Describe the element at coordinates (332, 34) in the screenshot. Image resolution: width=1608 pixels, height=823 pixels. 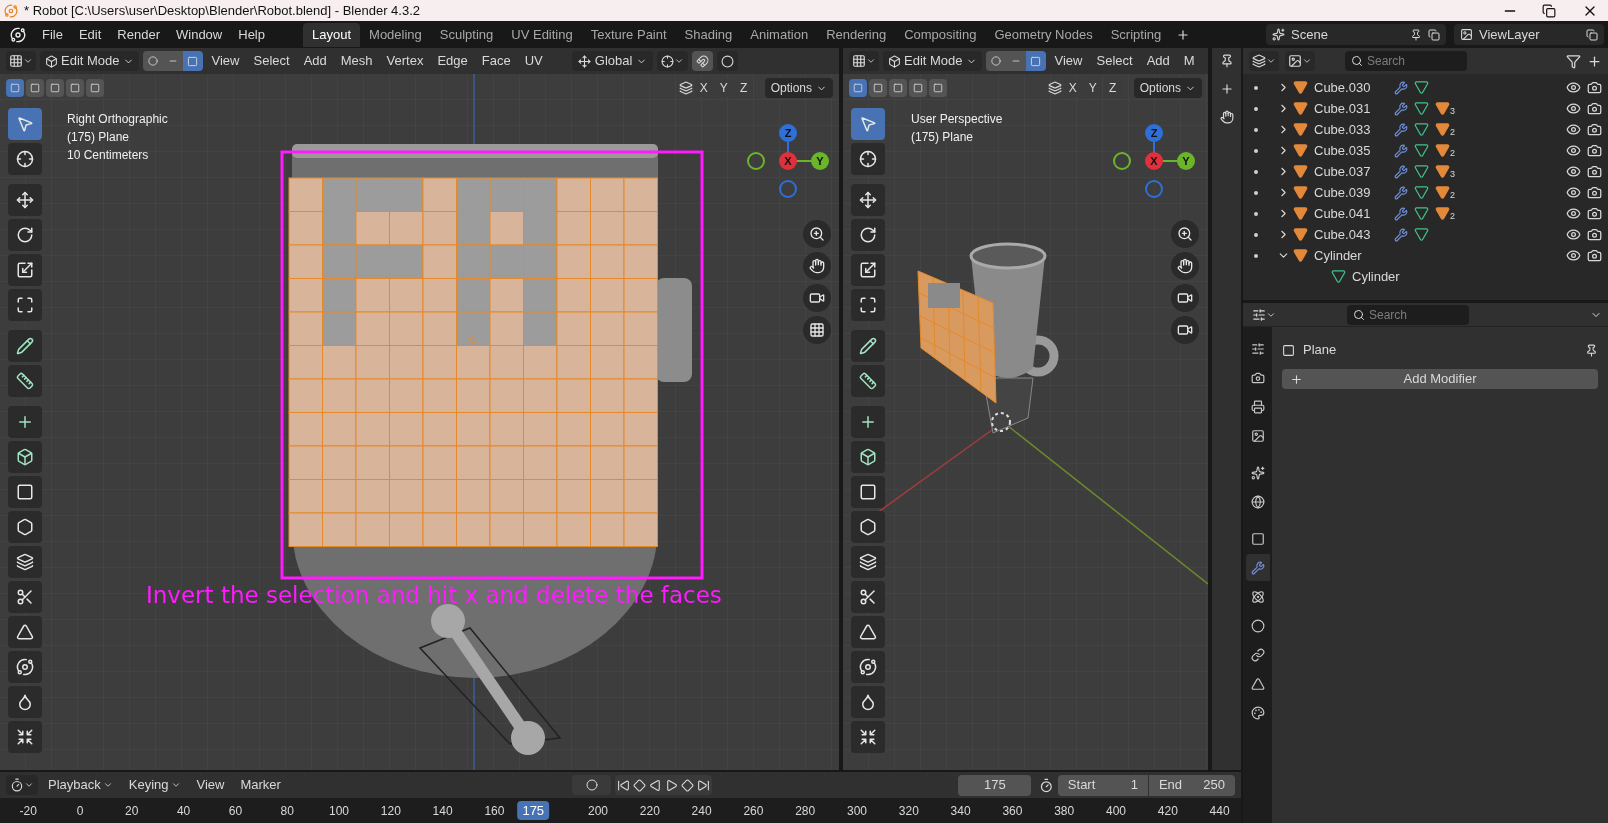
I see `workspace-tab: Layout` at that location.